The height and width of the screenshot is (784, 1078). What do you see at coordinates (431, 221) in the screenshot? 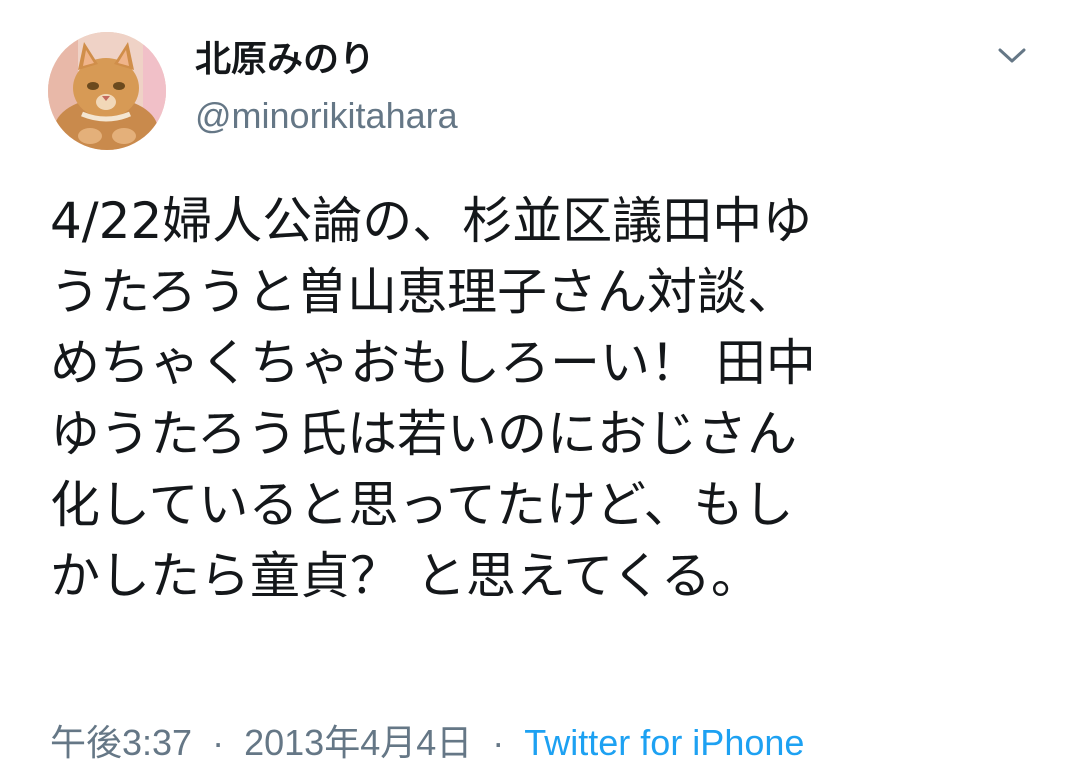
I see `tweet-text-line: 4/22婦人公論の、杉並区議田中ゆ` at bounding box center [431, 221].